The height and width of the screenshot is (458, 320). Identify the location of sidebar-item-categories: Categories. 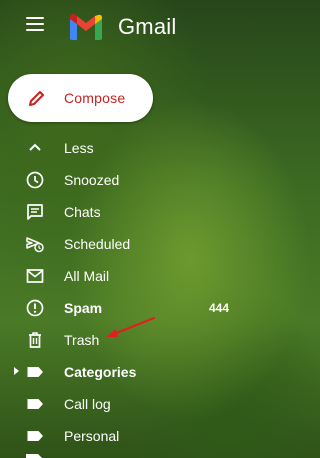
(125, 372).